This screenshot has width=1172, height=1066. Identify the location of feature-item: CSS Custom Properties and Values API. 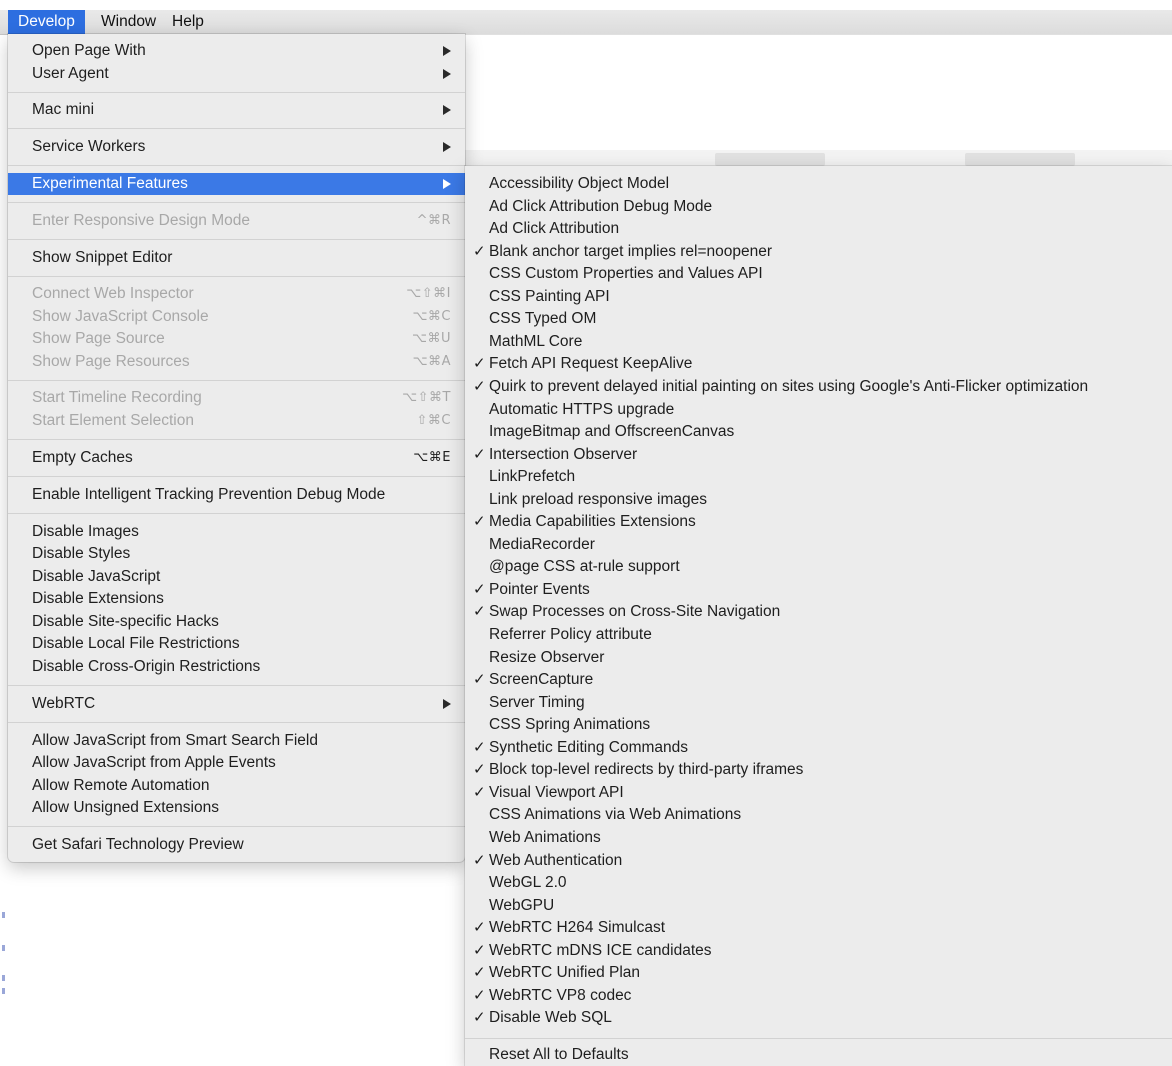
(818, 274).